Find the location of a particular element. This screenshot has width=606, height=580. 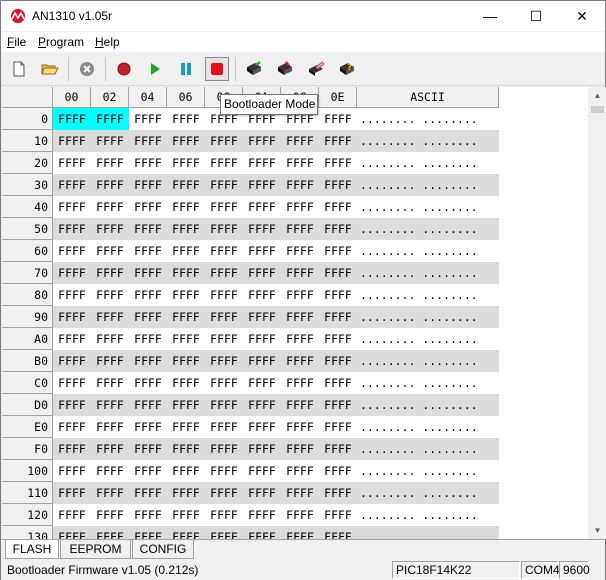

row-address-header: C0 is located at coordinates (27, 383).